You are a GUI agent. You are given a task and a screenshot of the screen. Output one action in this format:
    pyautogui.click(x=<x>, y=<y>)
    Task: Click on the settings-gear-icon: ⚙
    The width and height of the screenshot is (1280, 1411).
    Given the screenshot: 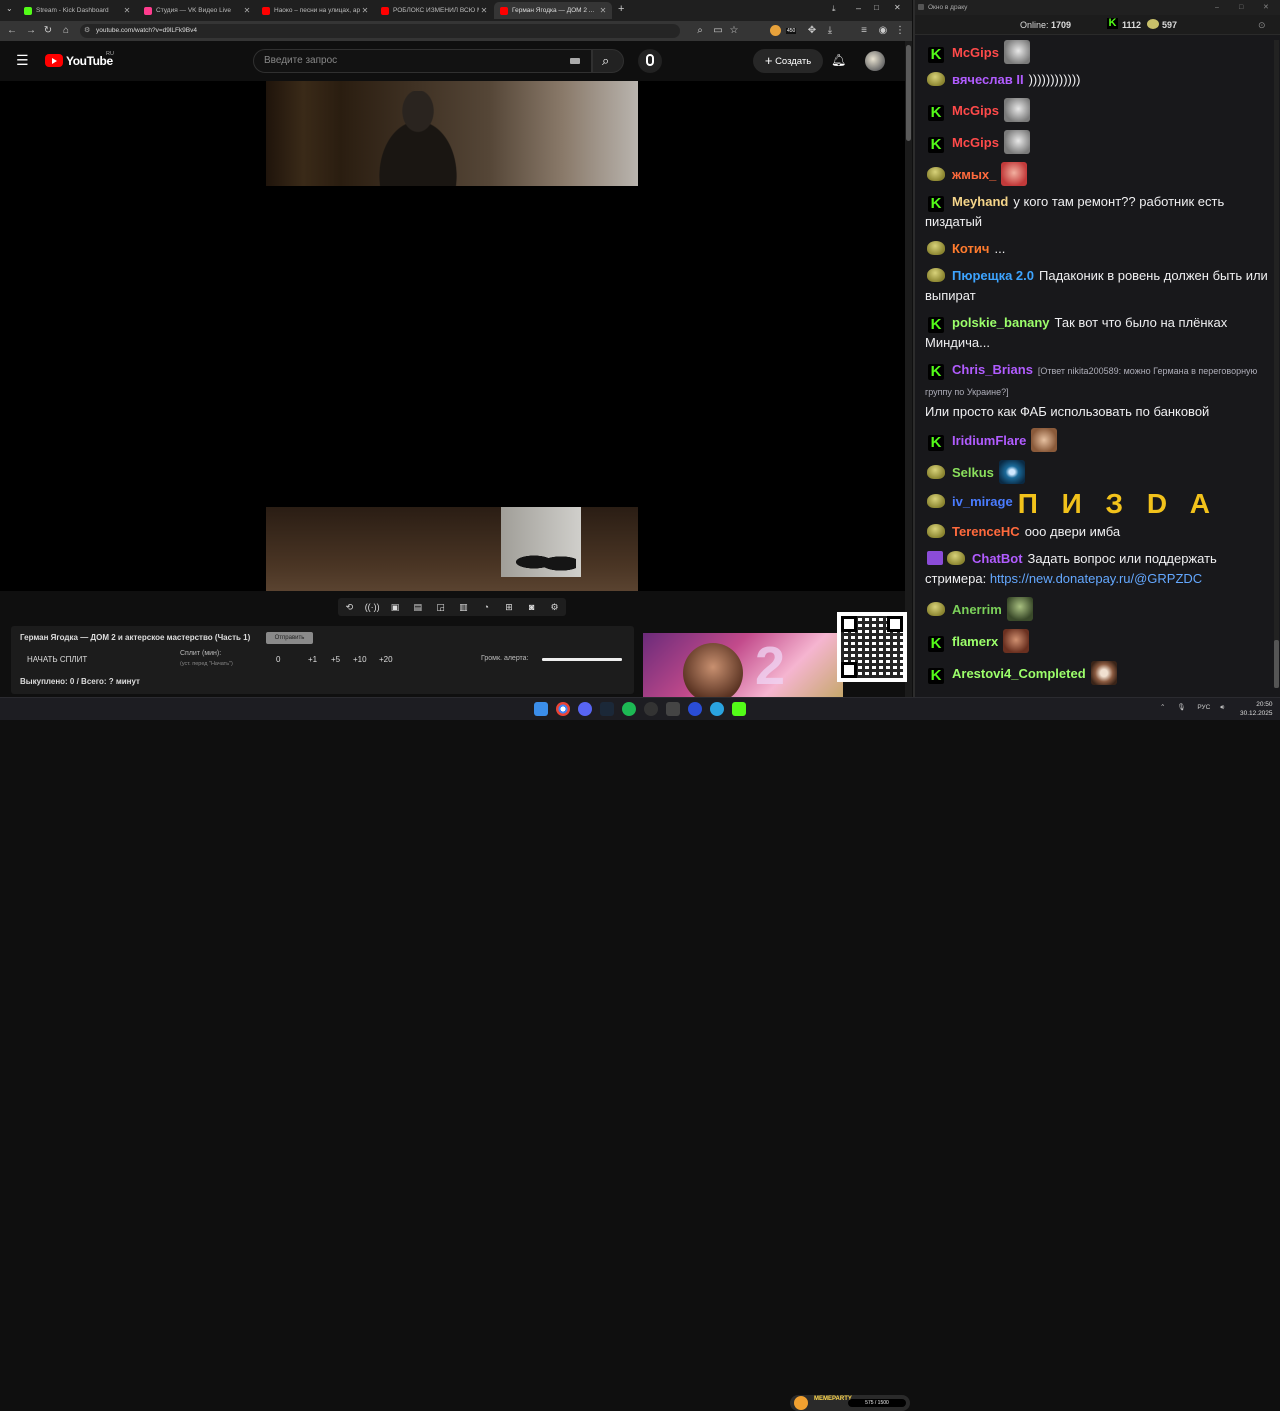 What is the action you would take?
    pyautogui.click(x=555, y=607)
    